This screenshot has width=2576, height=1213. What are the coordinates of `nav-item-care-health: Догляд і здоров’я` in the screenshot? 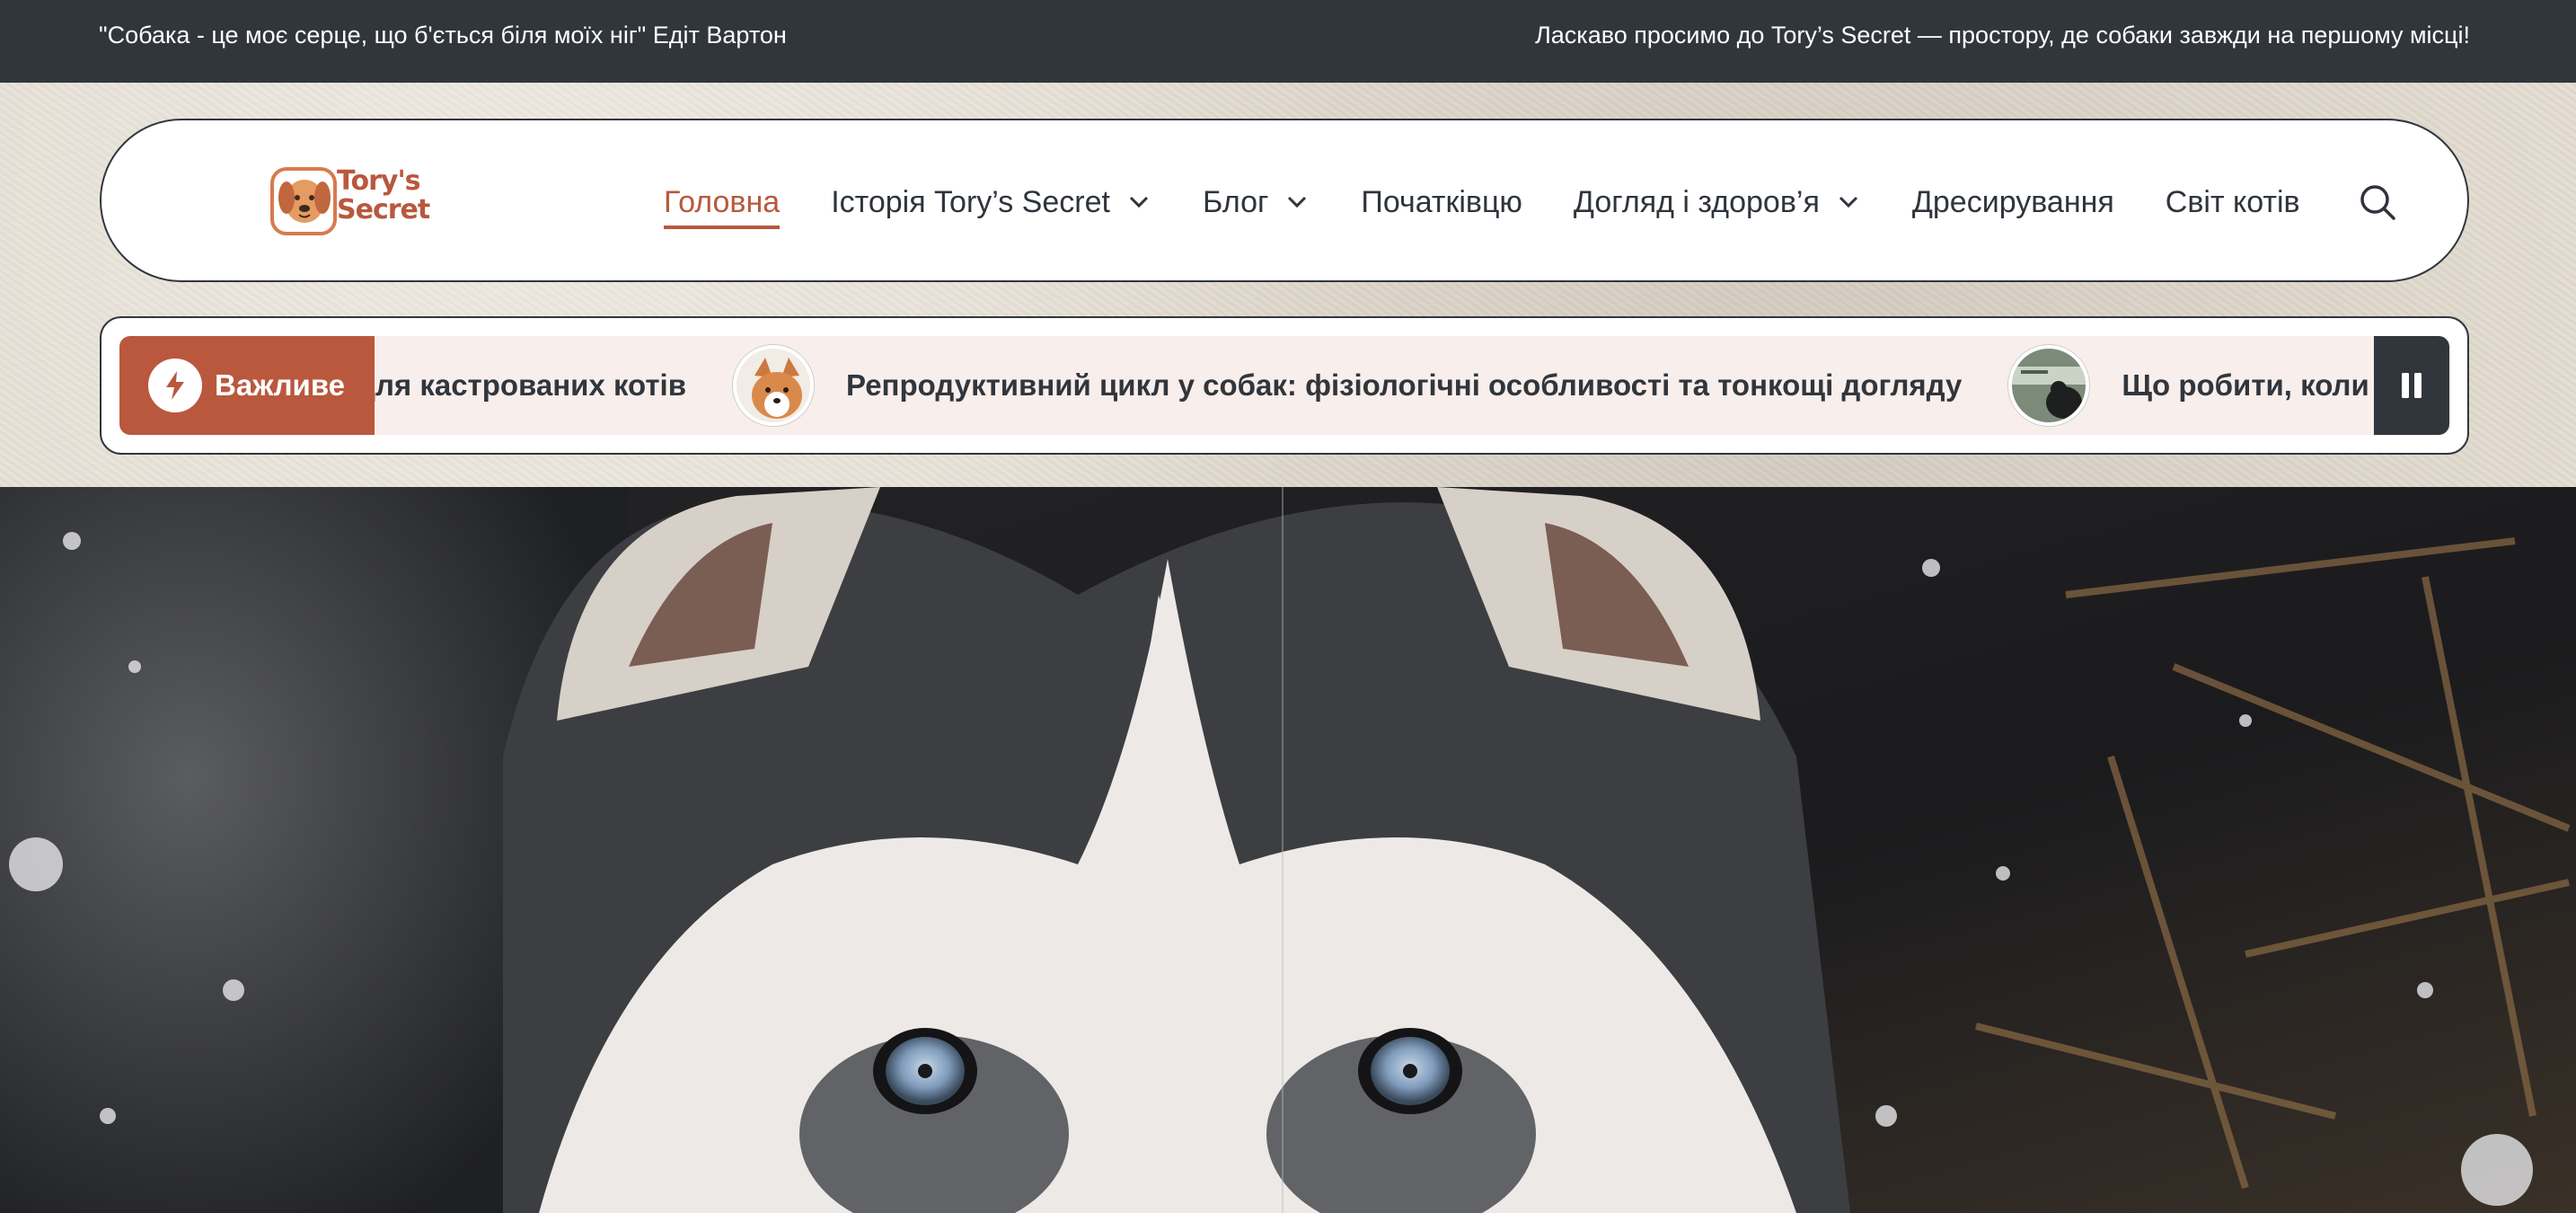 It's located at (1717, 202).